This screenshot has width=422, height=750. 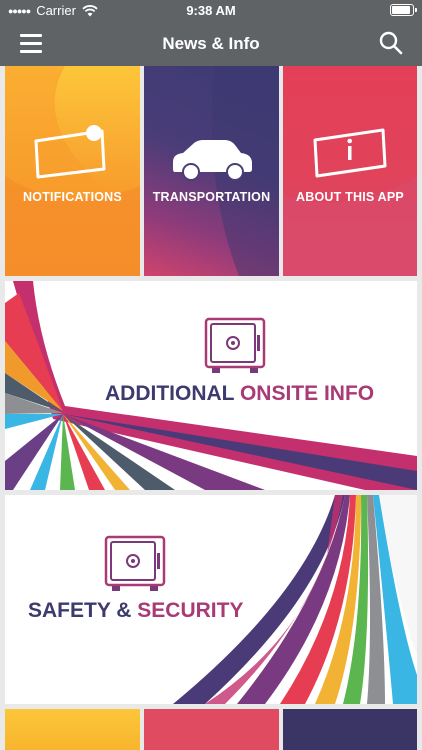 I want to click on tile-notifications-label: NOTIFICATIONS, so click(x=72, y=197).